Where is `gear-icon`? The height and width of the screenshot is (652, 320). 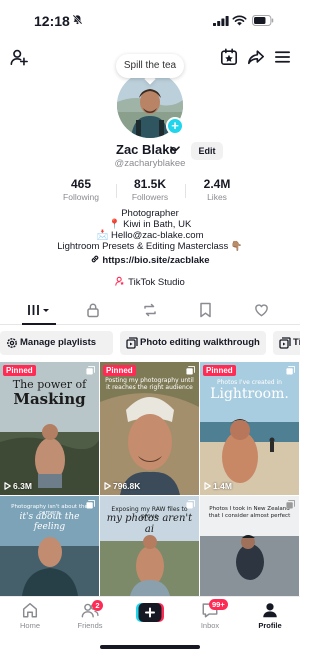 gear-icon is located at coordinates (12, 343).